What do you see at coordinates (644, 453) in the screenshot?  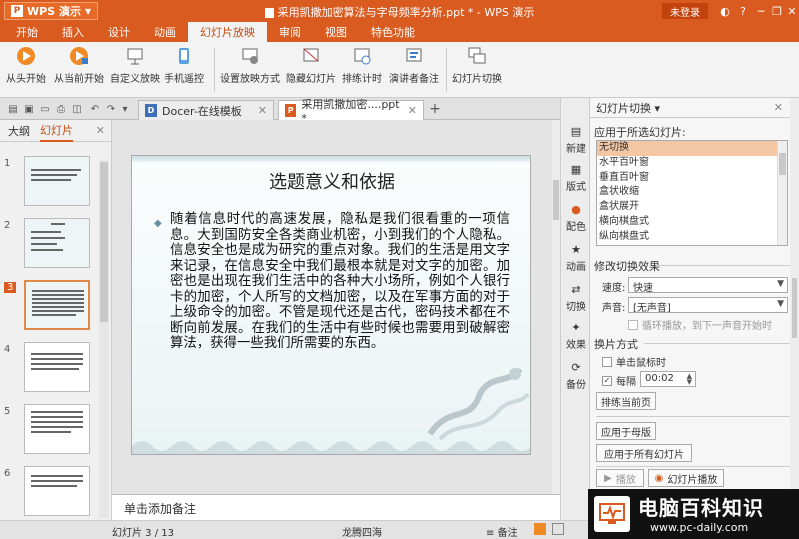 I see `apply-all-button: 应用于所有幻灯片` at bounding box center [644, 453].